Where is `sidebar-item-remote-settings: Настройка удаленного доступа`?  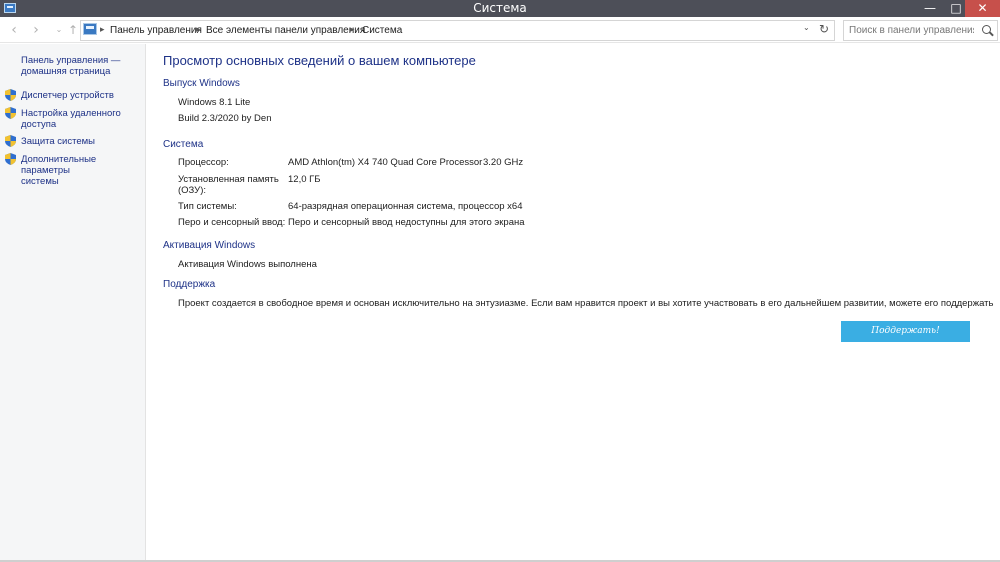
sidebar-item-remote-settings: Настройка удаленного доступа is located at coordinates (71, 119).